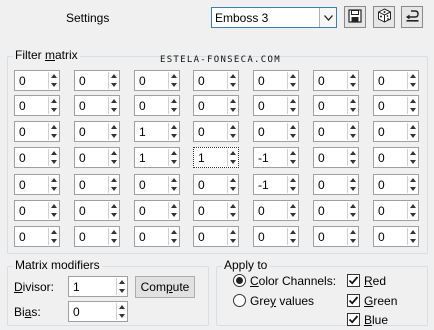 This screenshot has width=434, height=330. What do you see at coordinates (276, 184) in the screenshot?
I see `matrix-cell-r5-c5: -1` at bounding box center [276, 184].